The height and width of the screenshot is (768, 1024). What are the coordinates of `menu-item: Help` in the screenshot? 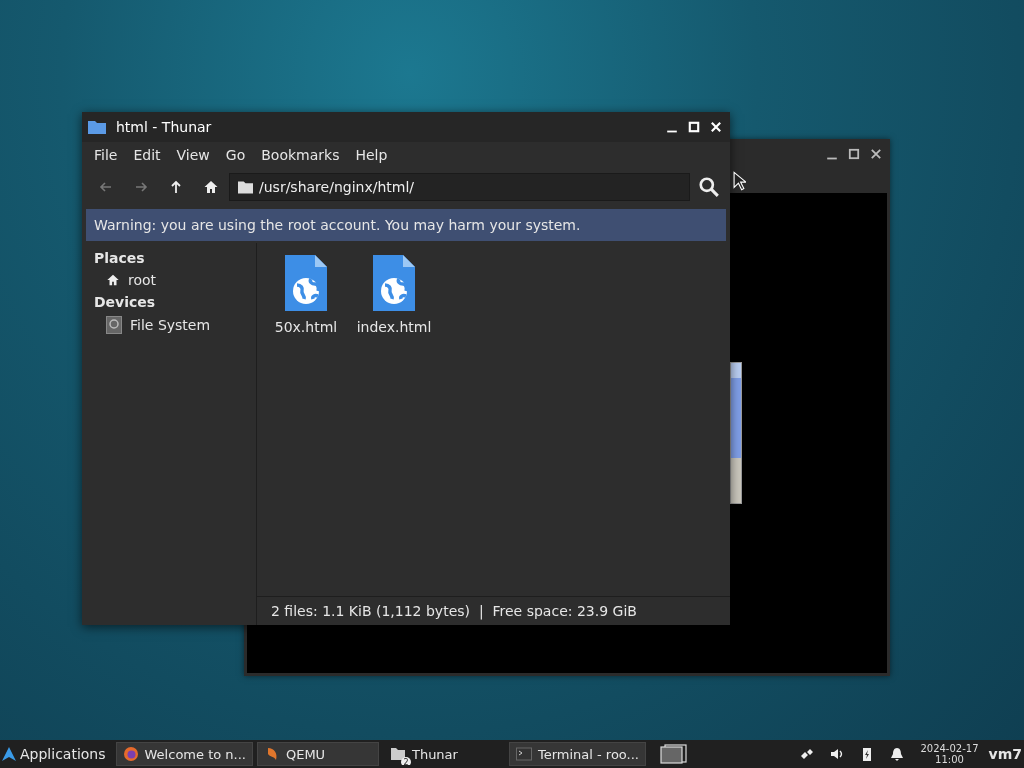 It's located at (371, 155).